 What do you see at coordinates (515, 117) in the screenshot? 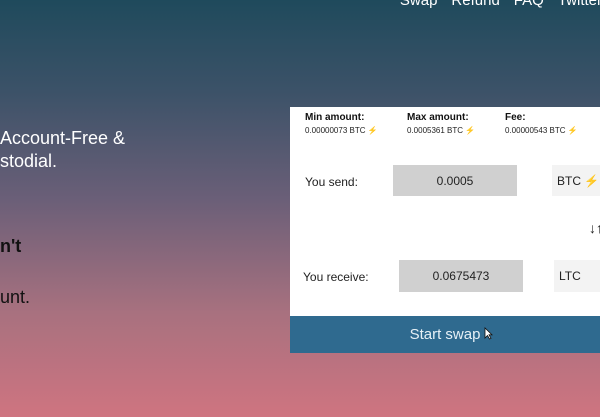
I see `fee-label: Fee:` at bounding box center [515, 117].